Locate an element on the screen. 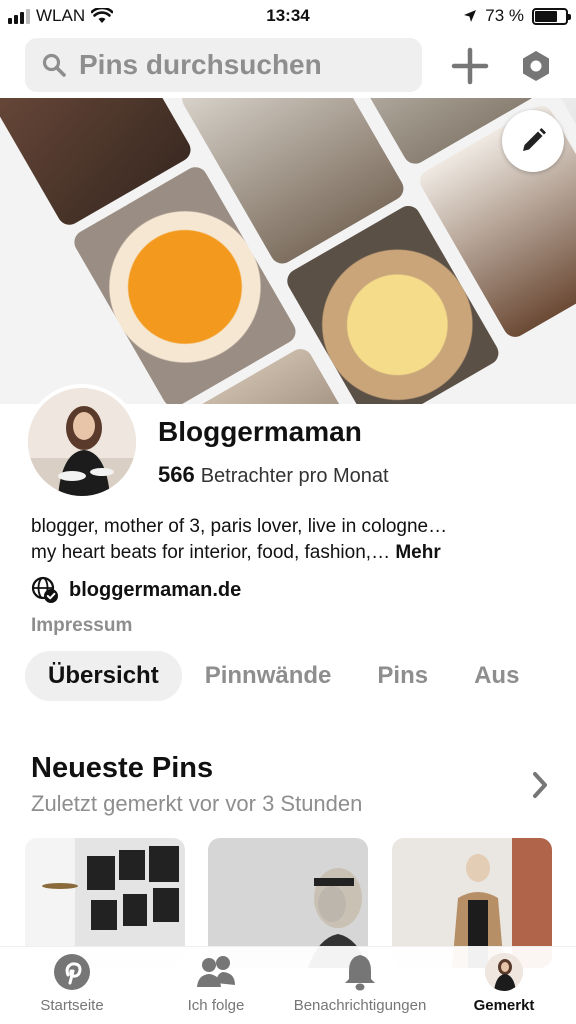  top-bar is located at coordinates (288, 65).